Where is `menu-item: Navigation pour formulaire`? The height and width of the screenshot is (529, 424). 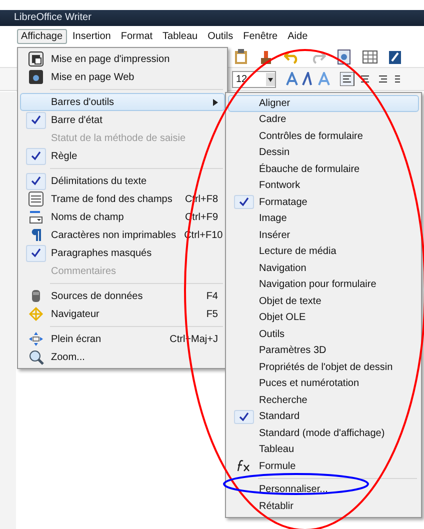
menu-item: Navigation pour formulaire is located at coordinates (323, 284).